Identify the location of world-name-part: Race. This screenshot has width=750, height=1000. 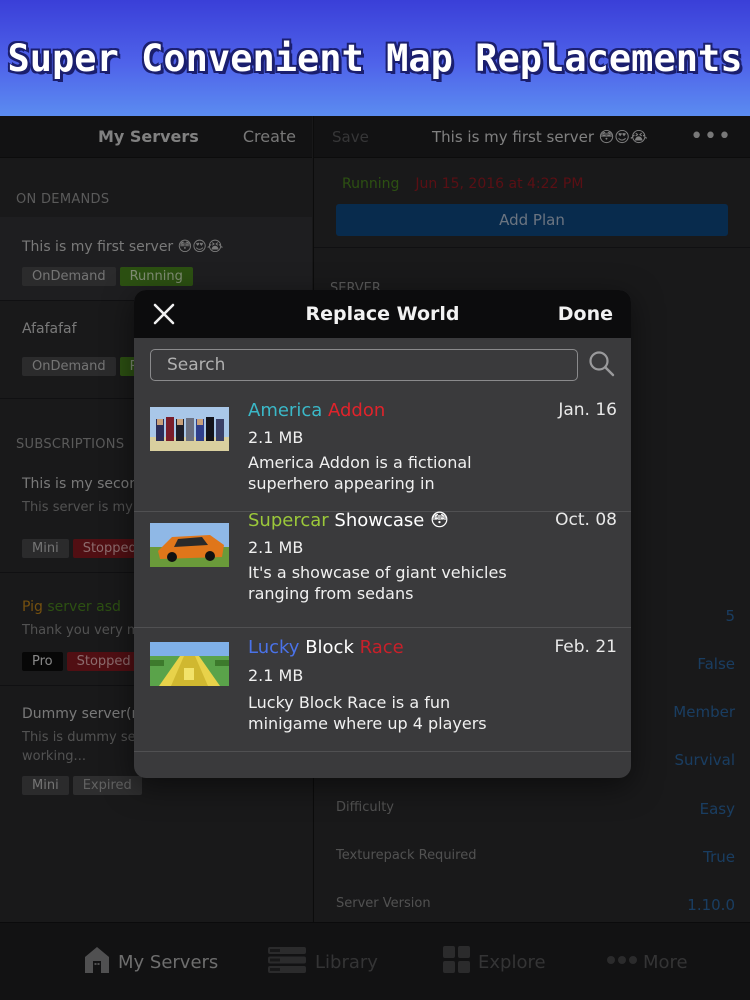
(381, 647).